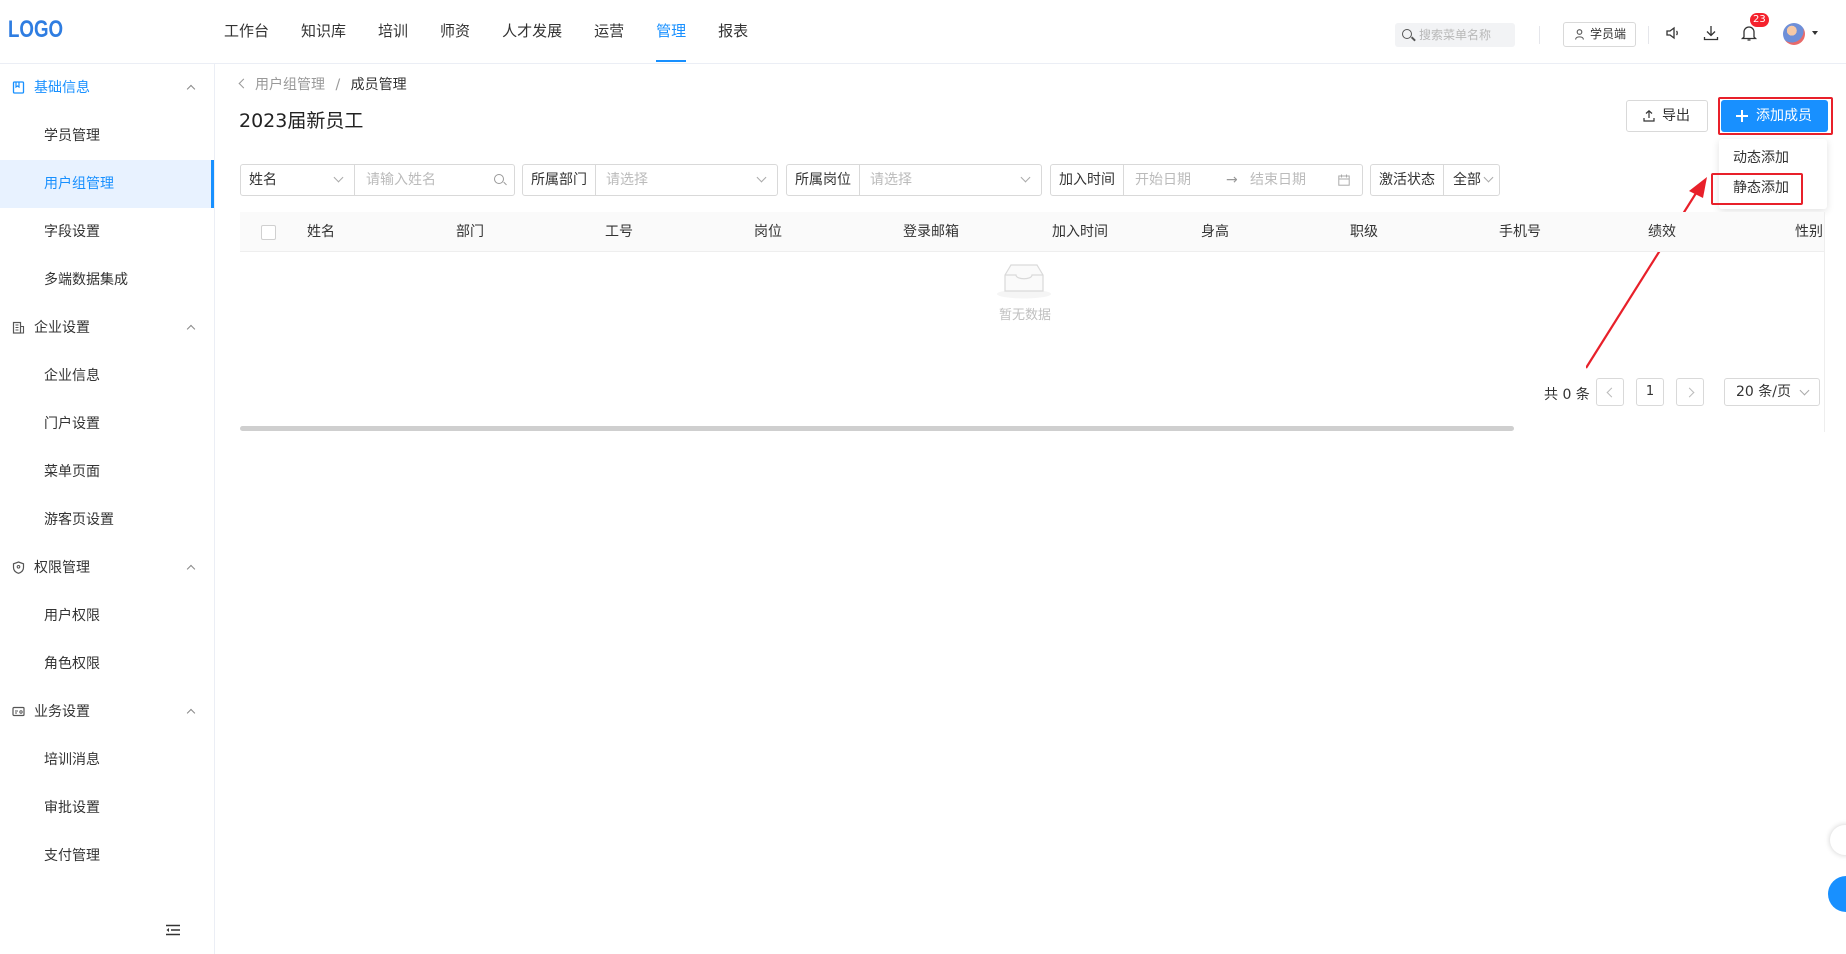 The height and width of the screenshot is (954, 1846). I want to click on nav-training: 培训, so click(393, 32).